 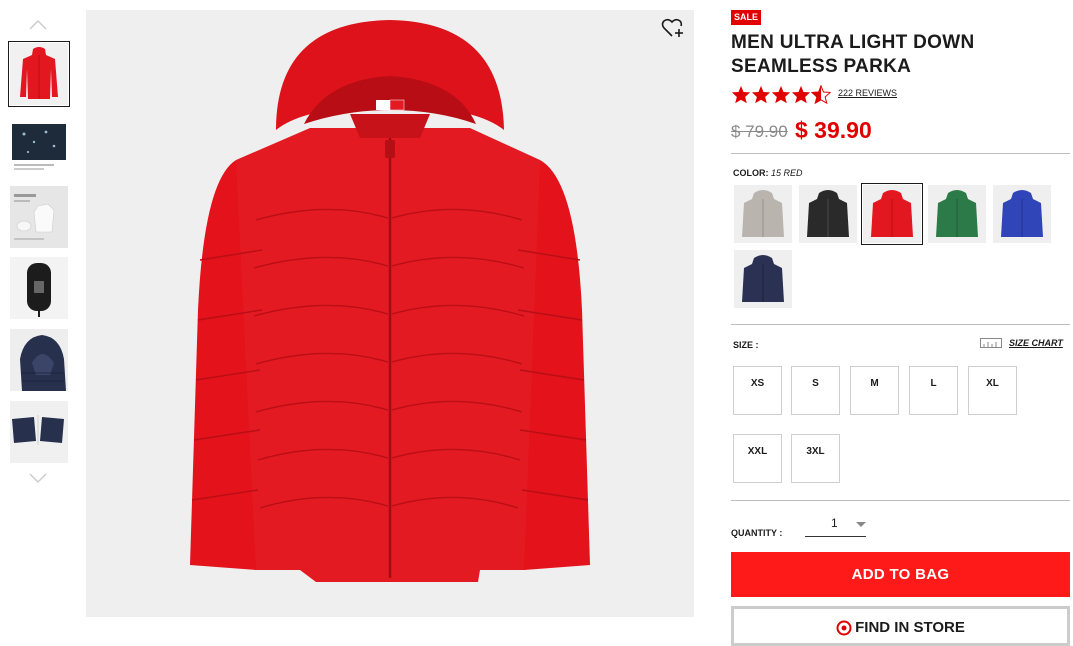 I want to click on size-chart-link: SIZE CHART, so click(x=1021, y=343).